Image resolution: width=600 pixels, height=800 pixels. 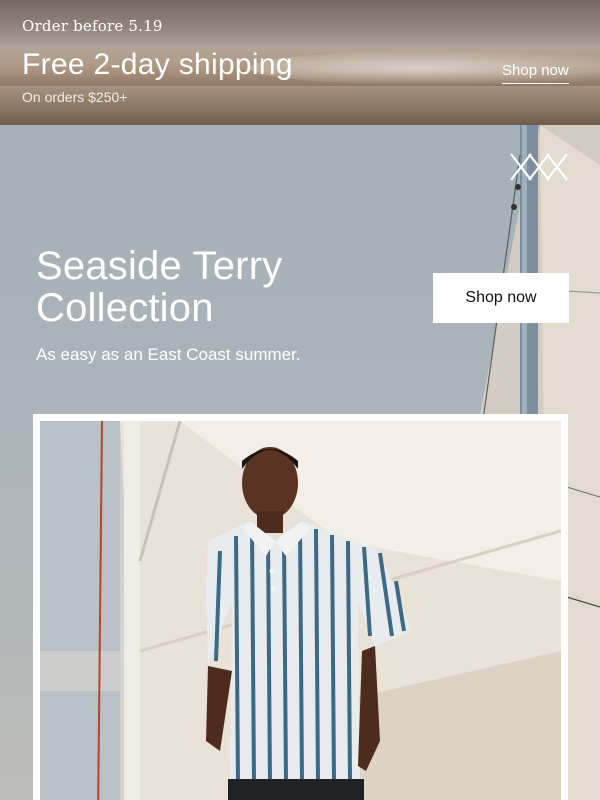 What do you see at coordinates (501, 298) in the screenshot?
I see `hero-shop-now-button: Shop now` at bounding box center [501, 298].